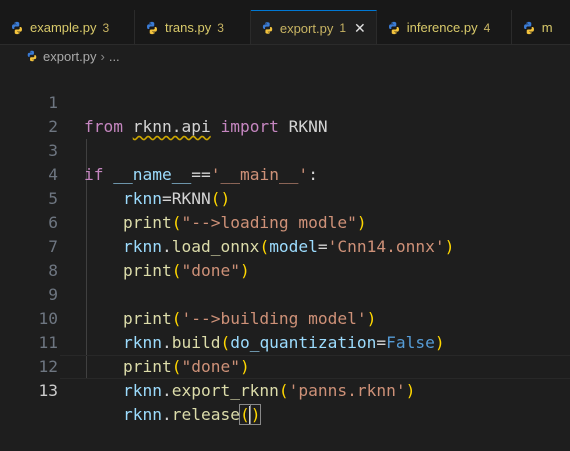  What do you see at coordinates (48, 390) in the screenshot?
I see `line-number: 13` at bounding box center [48, 390].